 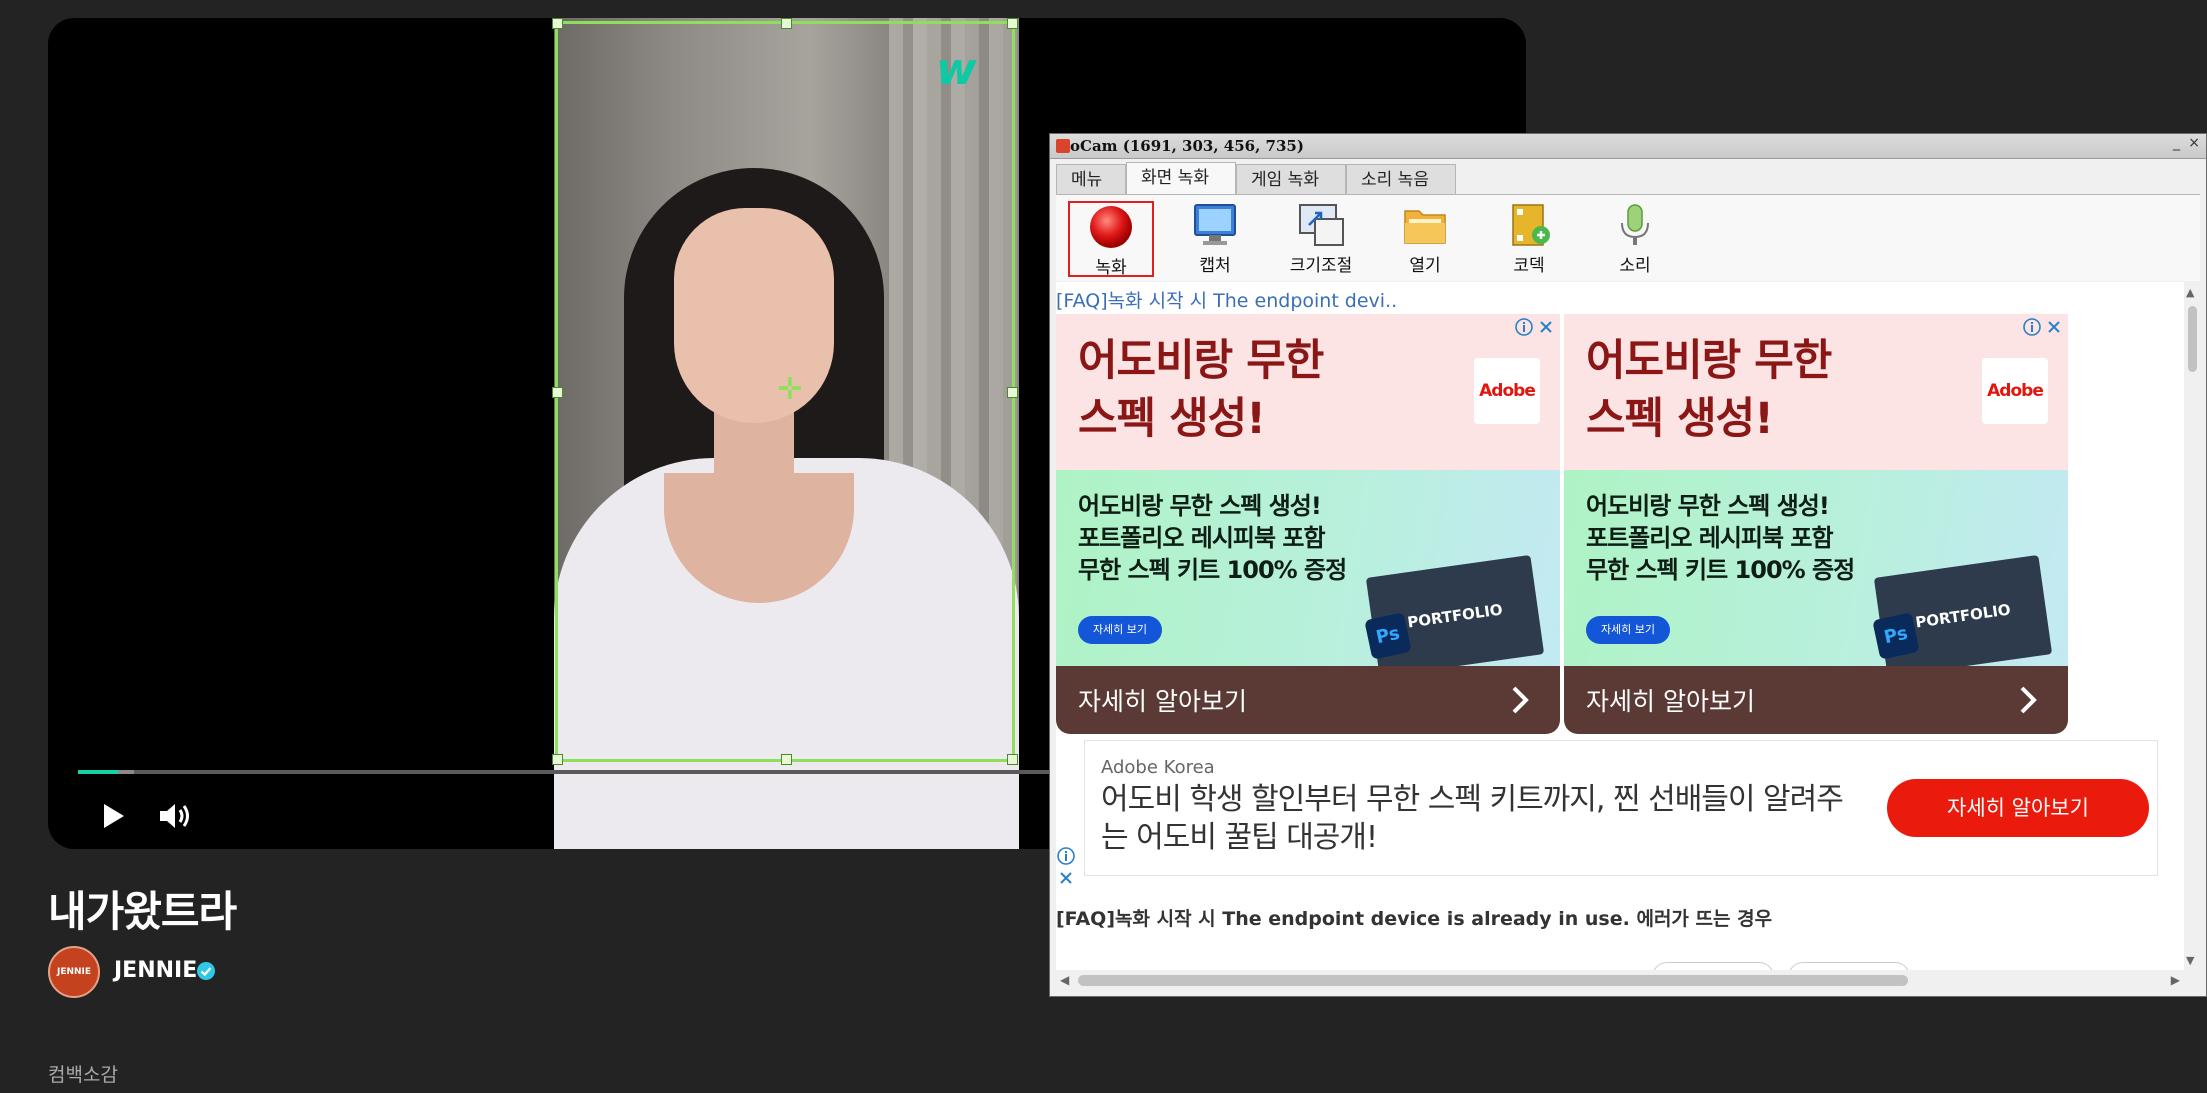 I want to click on scroll-left-arrow-icon: ◀, so click(x=1064, y=980).